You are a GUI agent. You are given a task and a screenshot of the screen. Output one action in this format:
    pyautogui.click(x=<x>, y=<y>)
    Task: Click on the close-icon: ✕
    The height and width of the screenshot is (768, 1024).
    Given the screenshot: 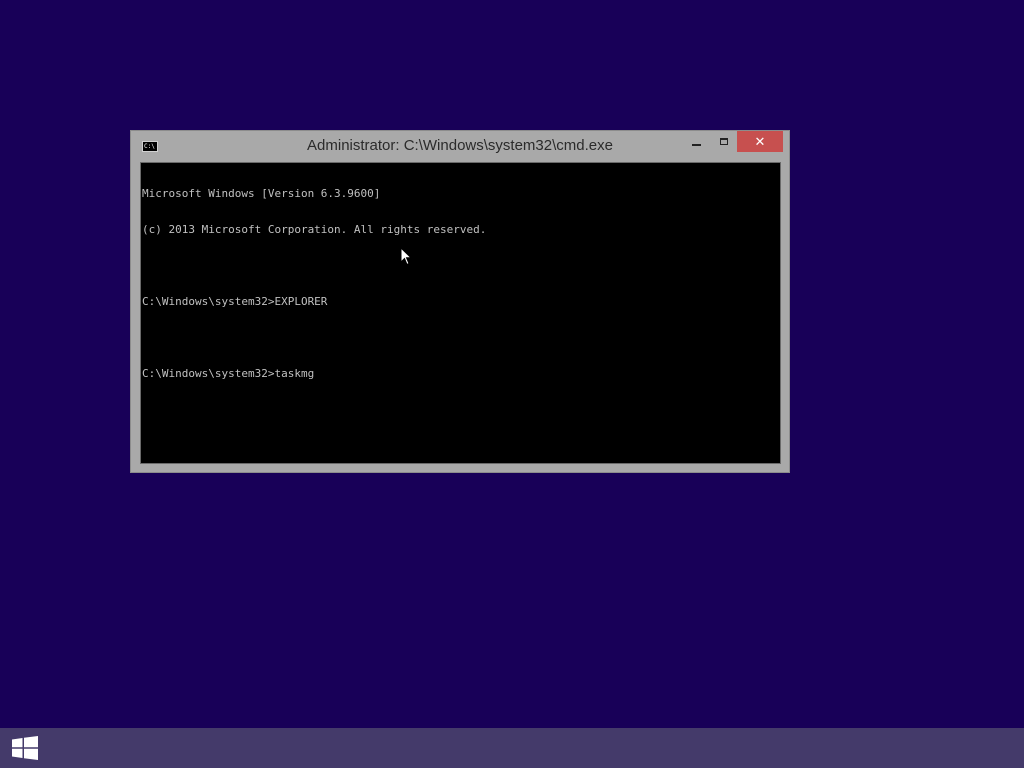 What is the action you would take?
    pyautogui.click(x=760, y=141)
    